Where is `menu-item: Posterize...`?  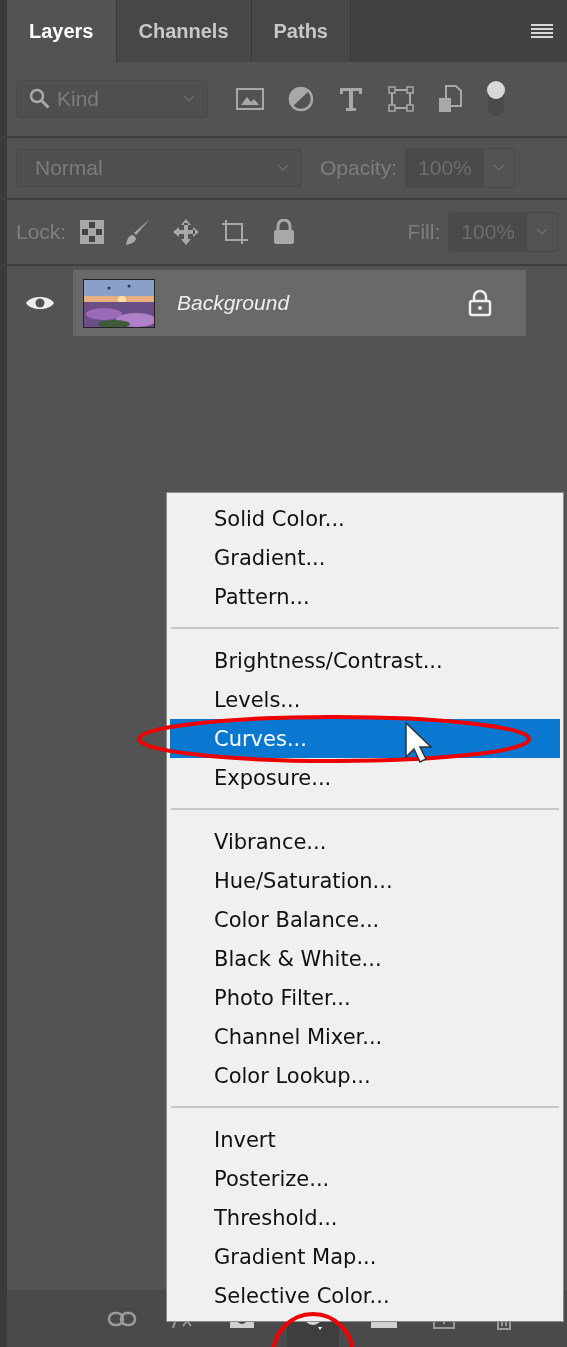 menu-item: Posterize... is located at coordinates (365, 1178).